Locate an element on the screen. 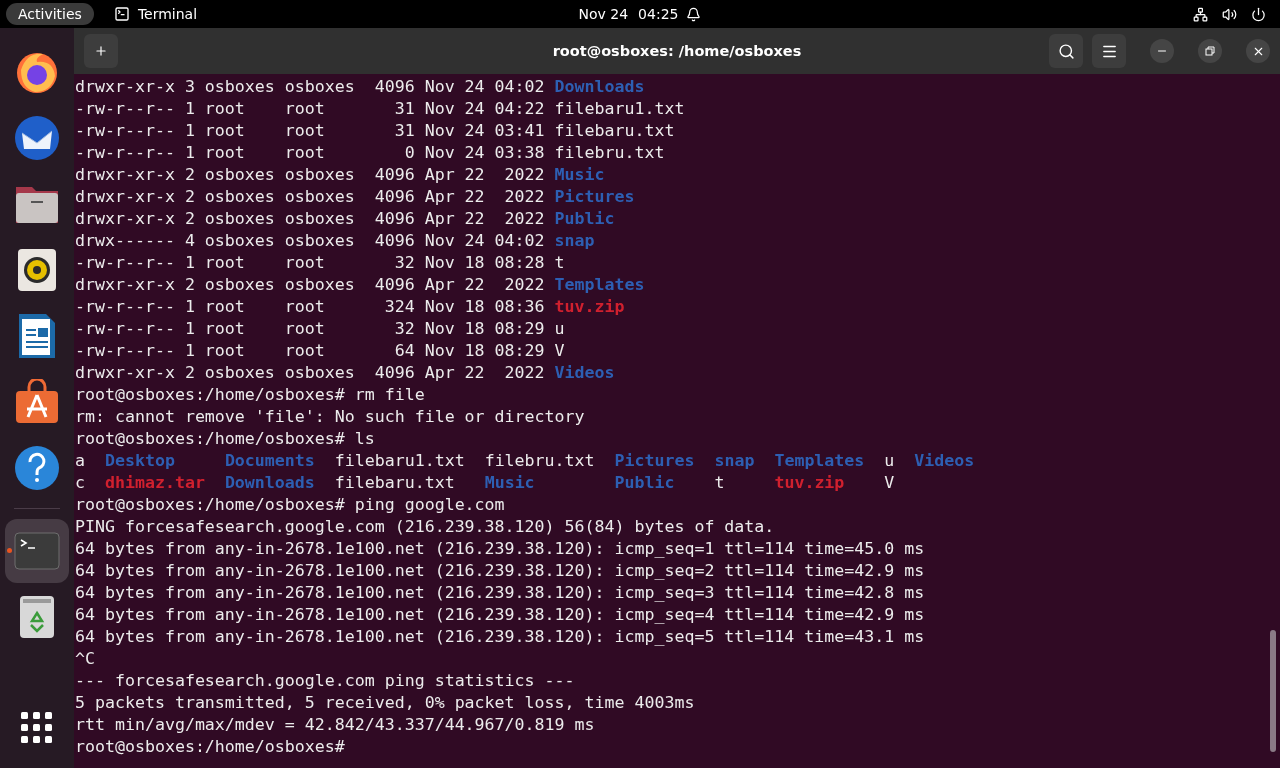 This screenshot has width=1280, height=768. new-tab-button is located at coordinates (101, 51).